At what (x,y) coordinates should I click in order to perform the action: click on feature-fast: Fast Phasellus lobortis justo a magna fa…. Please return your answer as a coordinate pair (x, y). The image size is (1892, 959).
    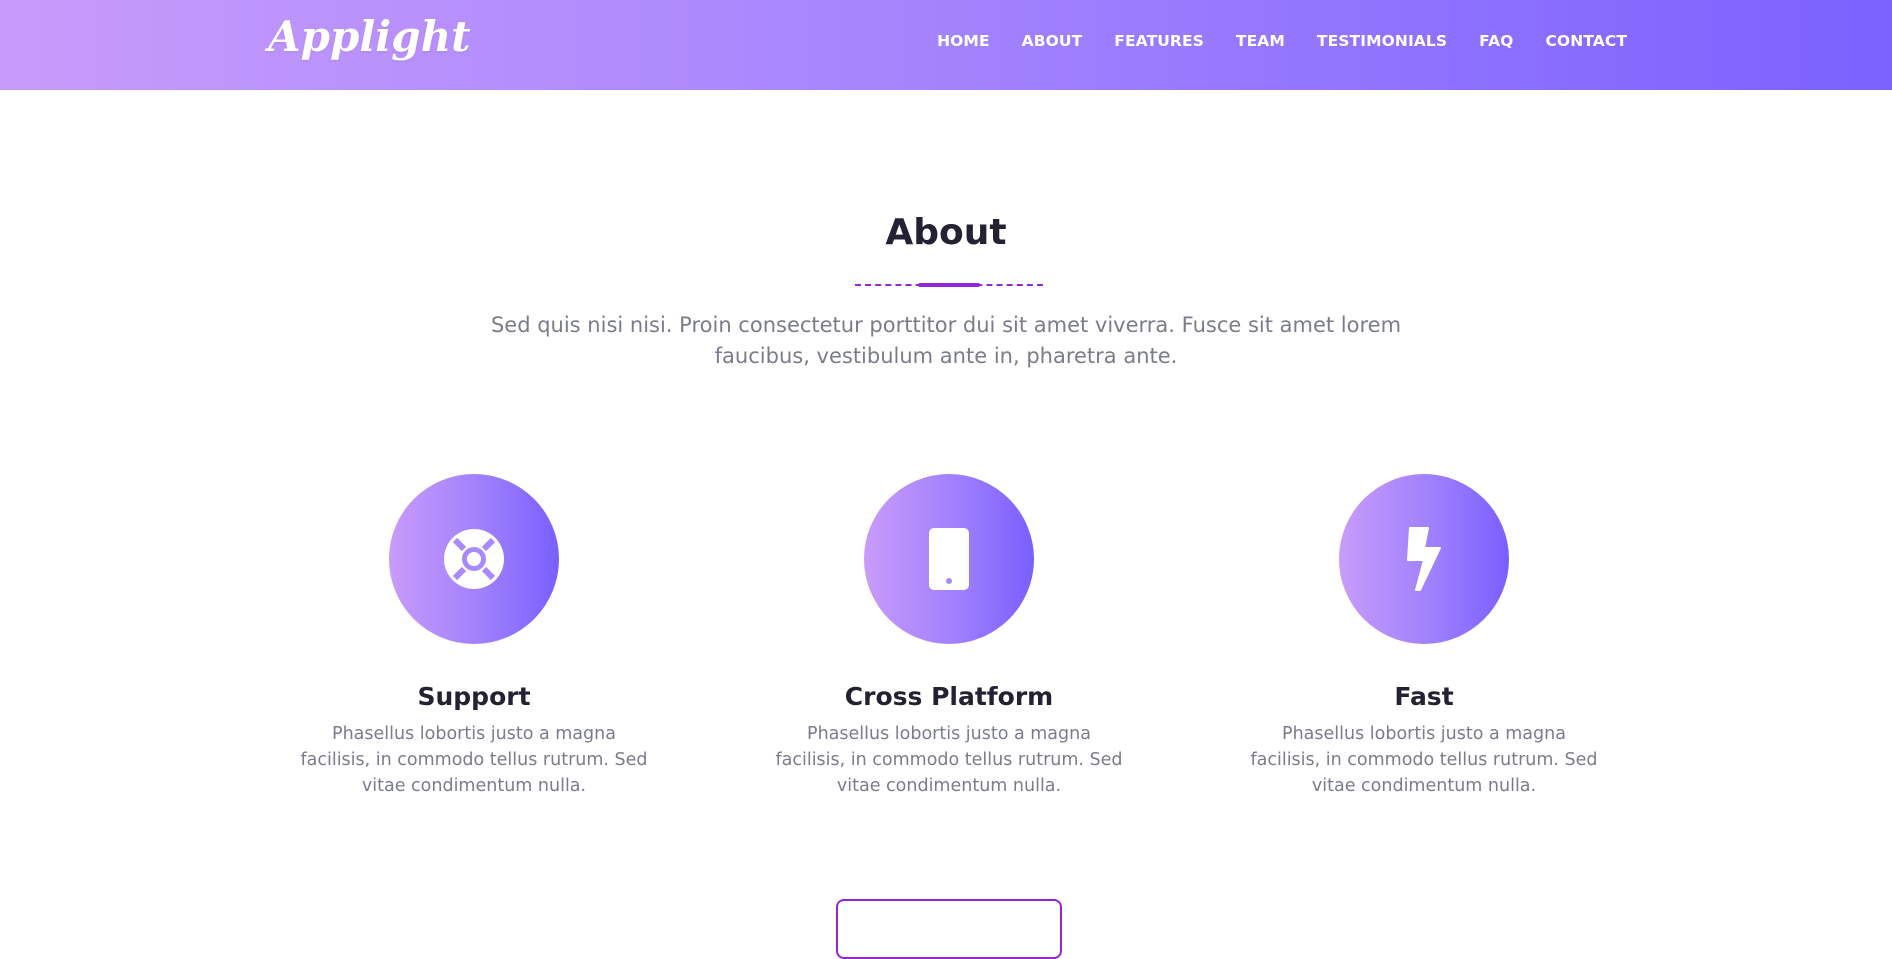
    Looking at the image, I should click on (1424, 636).